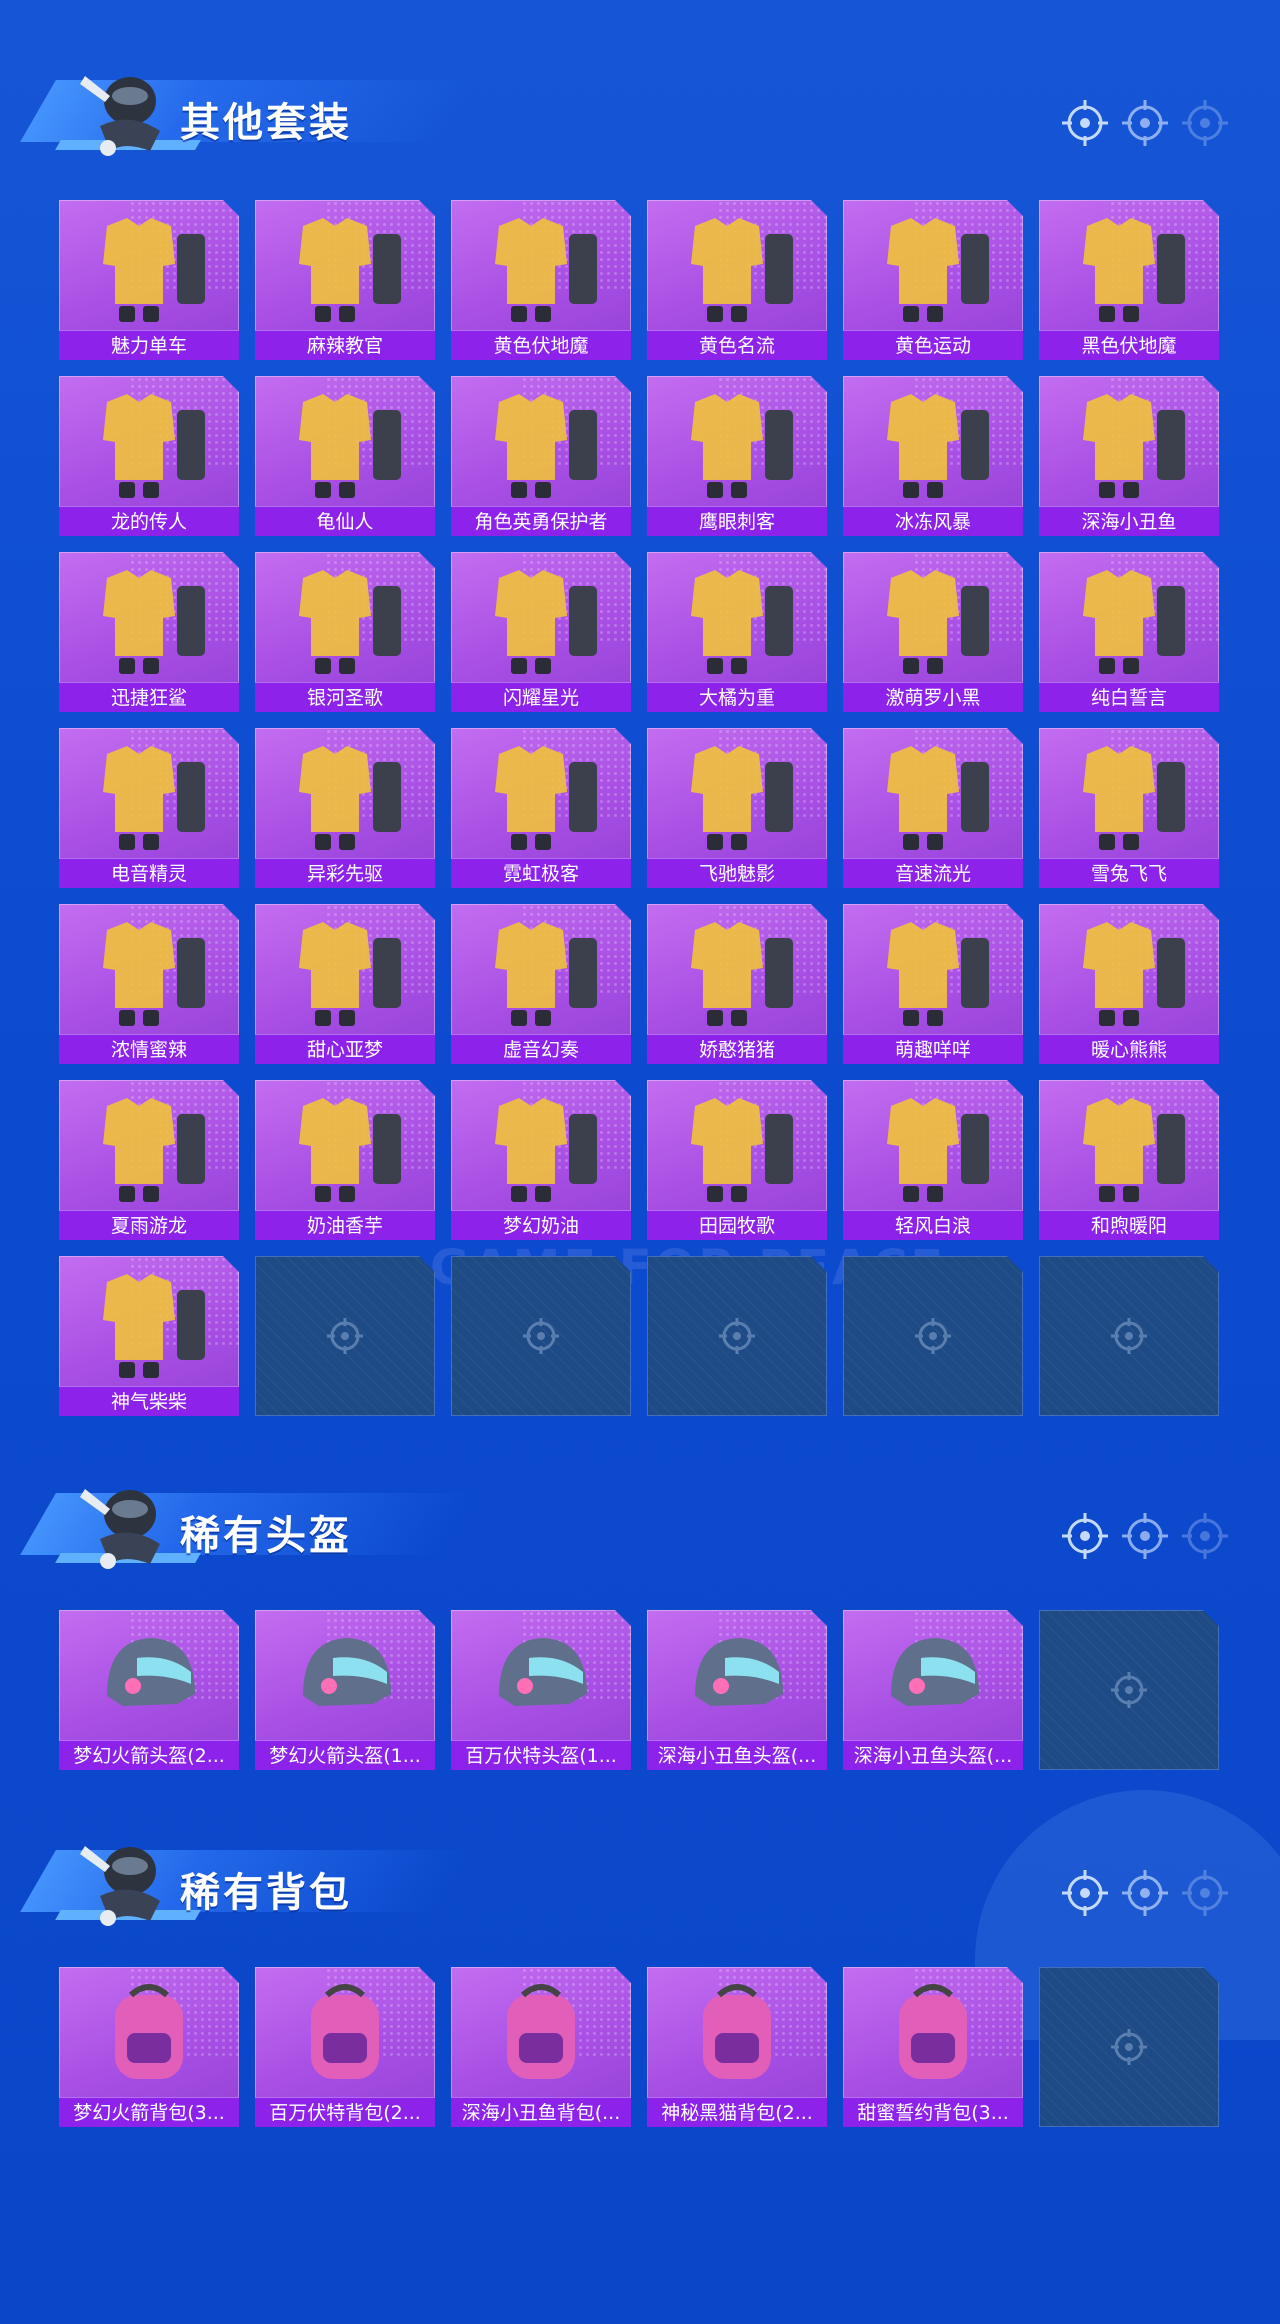 Image resolution: width=1280 pixels, height=2324 pixels. I want to click on item-card: 霓虹极客, so click(541, 808).